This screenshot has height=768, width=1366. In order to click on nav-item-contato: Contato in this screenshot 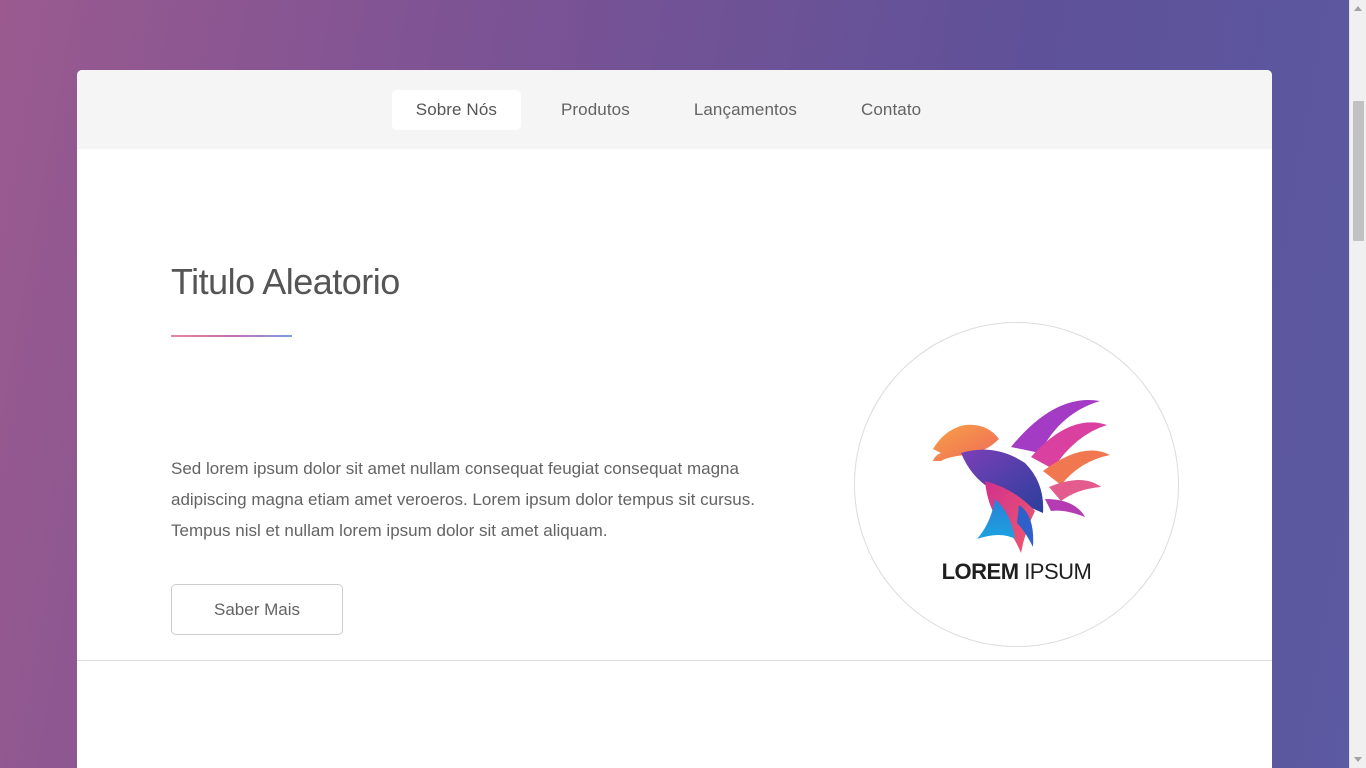, I will do `click(891, 110)`.